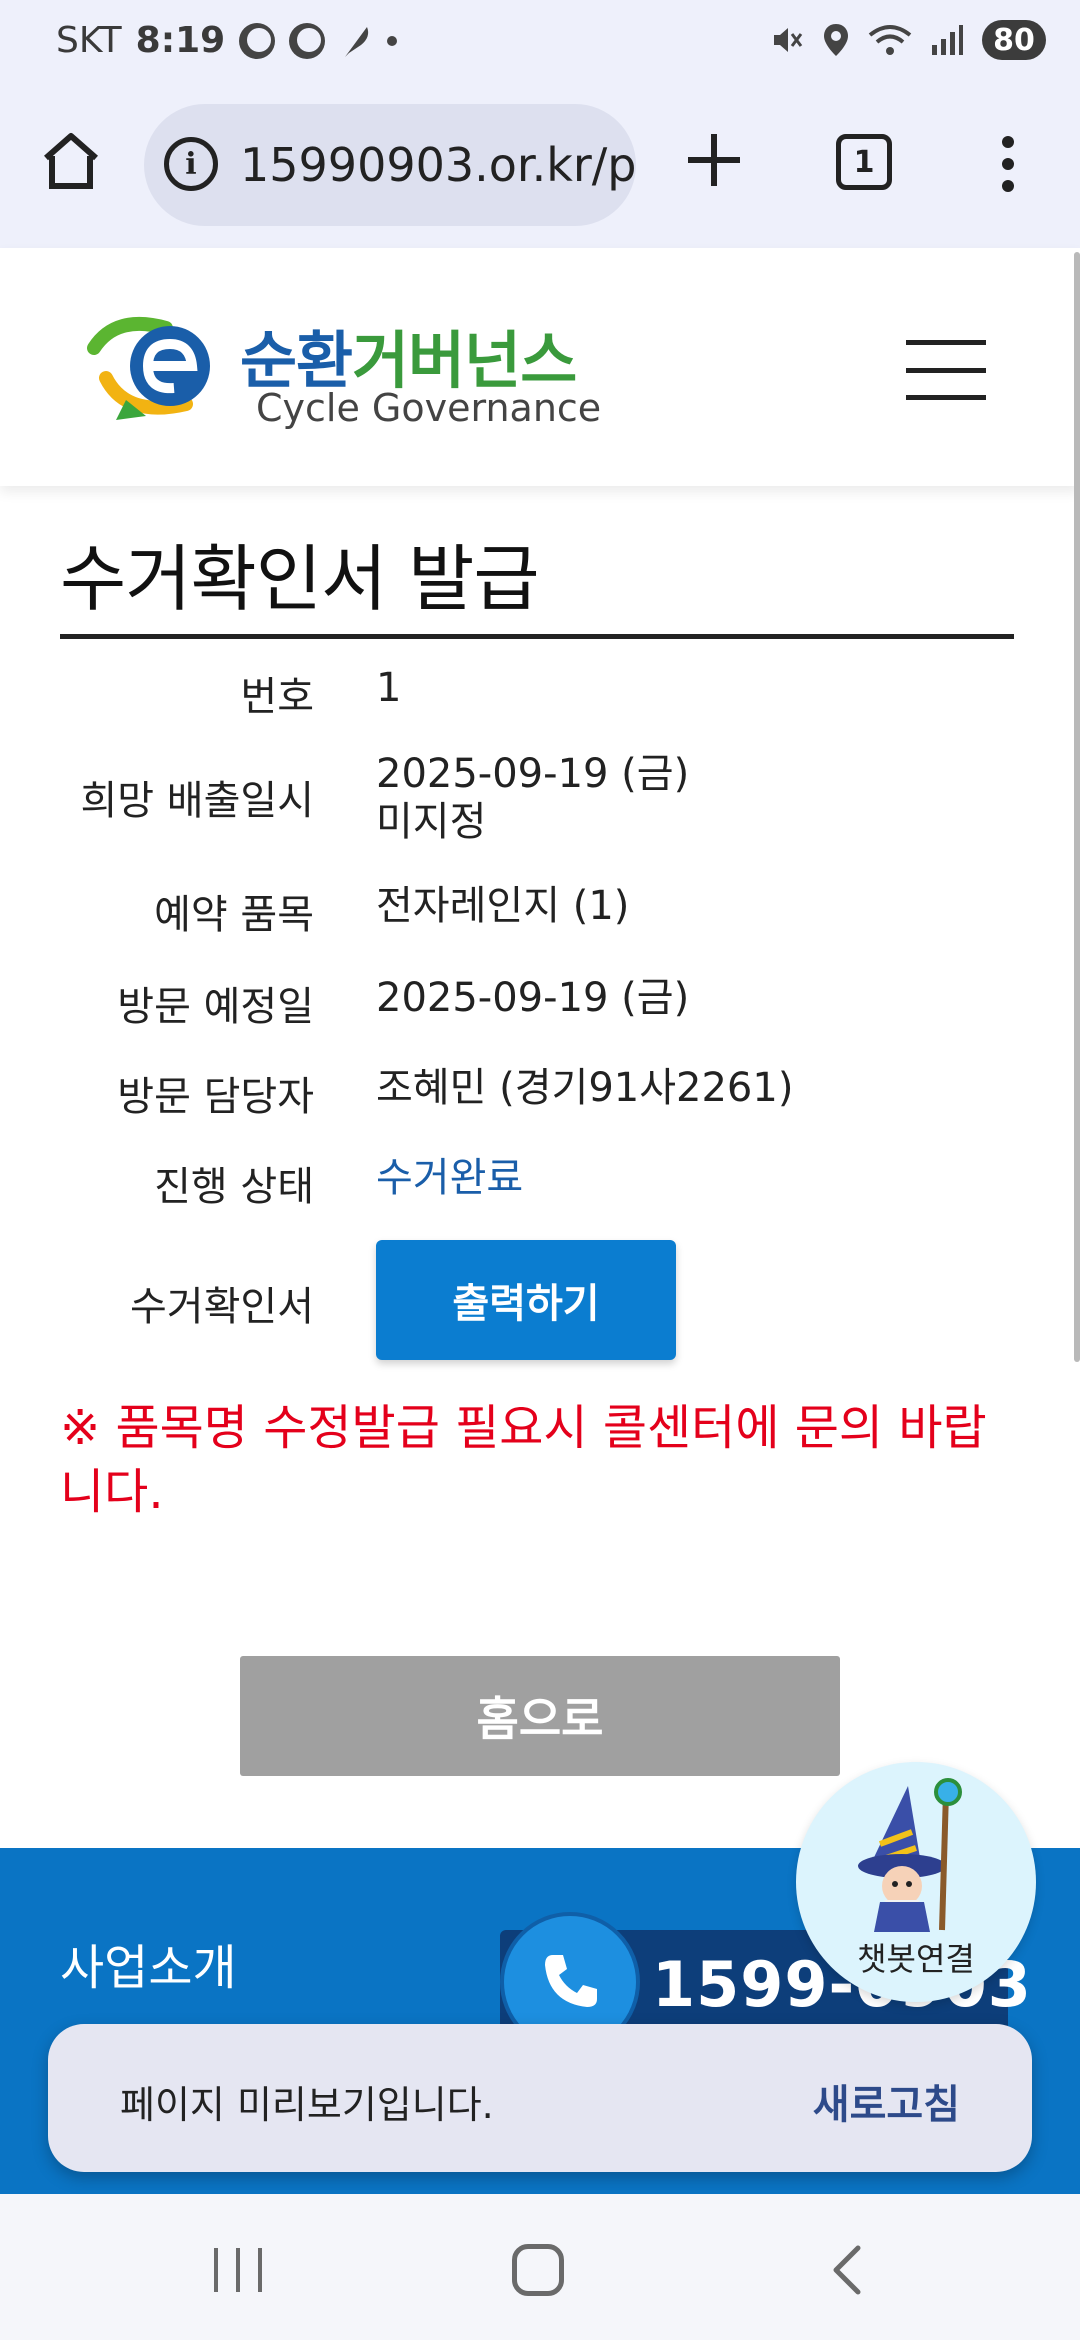 This screenshot has height=2340, width=1080. What do you see at coordinates (450, 1178) in the screenshot?
I see `status-value: 수거완료` at bounding box center [450, 1178].